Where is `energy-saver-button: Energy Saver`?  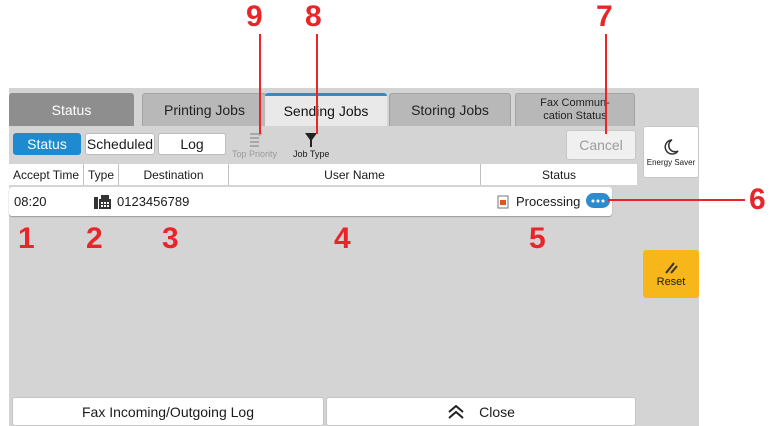 energy-saver-button: Energy Saver is located at coordinates (671, 152).